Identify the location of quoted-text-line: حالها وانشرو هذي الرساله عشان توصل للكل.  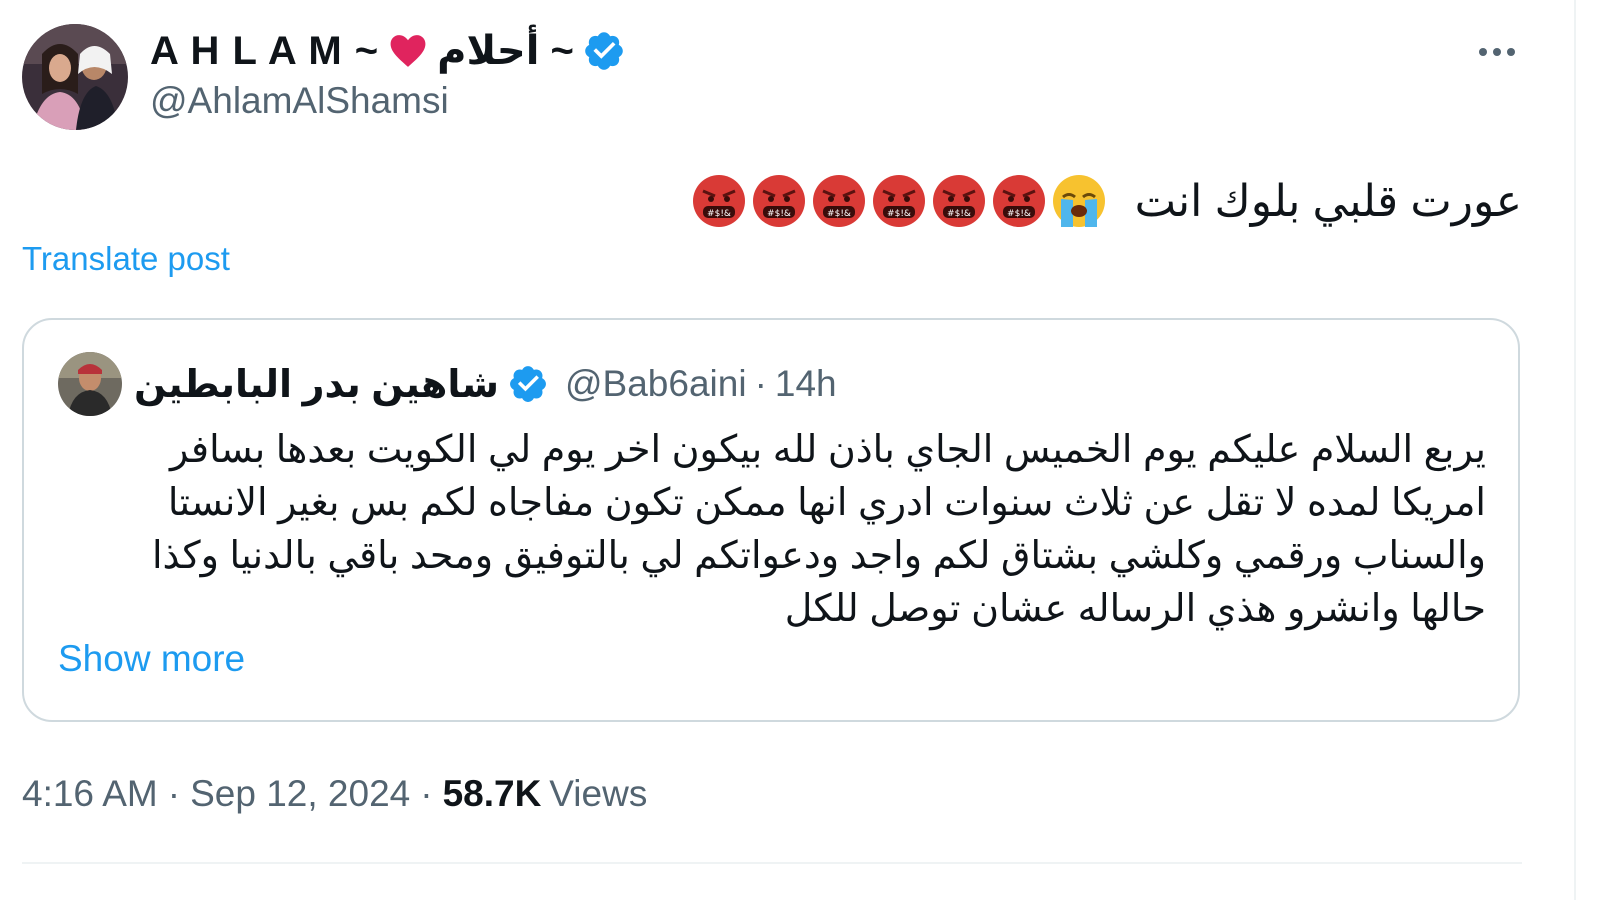
(1135, 609).